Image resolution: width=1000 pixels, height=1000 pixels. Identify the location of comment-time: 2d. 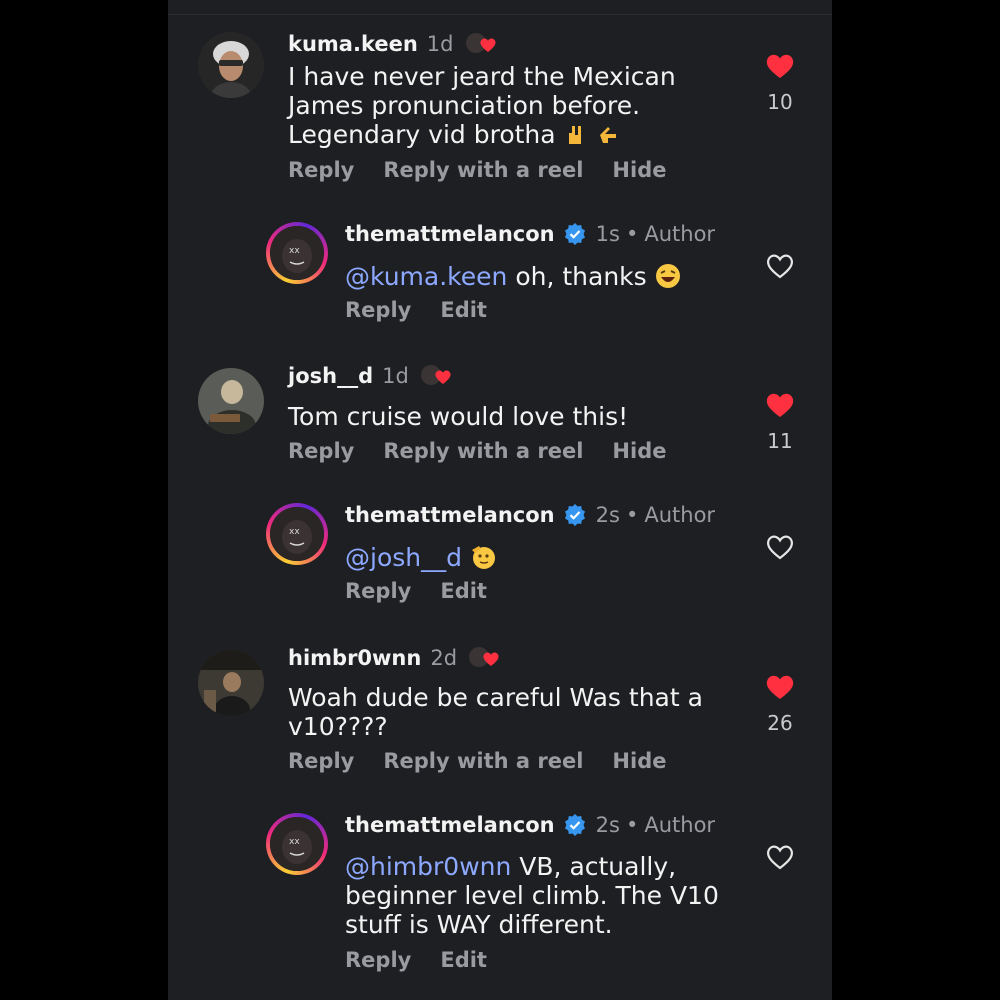
(444, 658).